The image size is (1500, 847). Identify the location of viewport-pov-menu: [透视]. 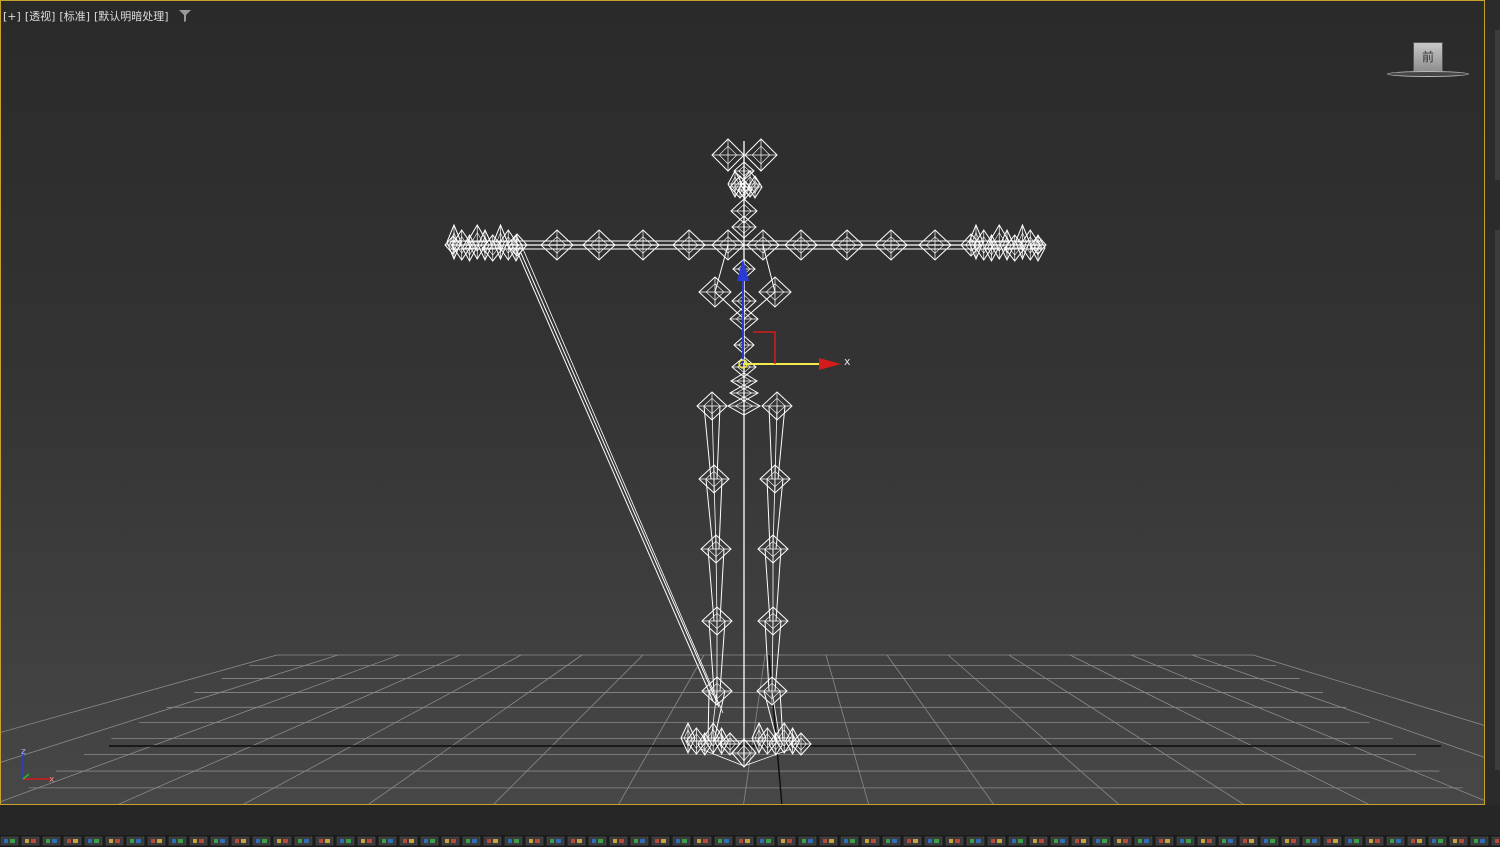
(40, 16).